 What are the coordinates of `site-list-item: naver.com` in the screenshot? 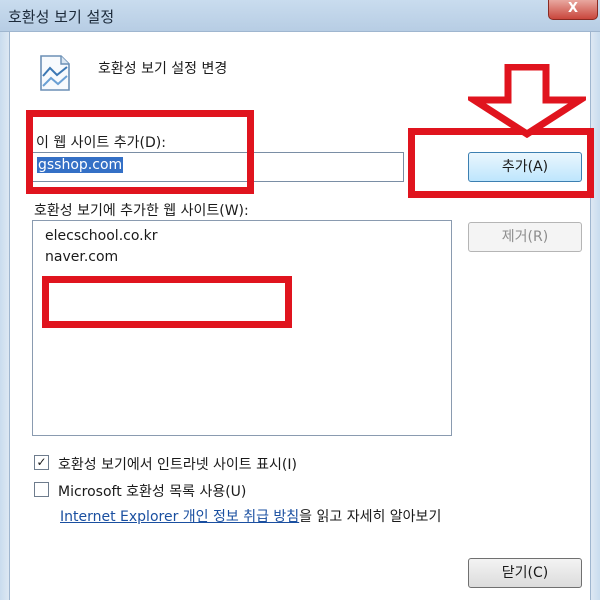 It's located at (81, 257).